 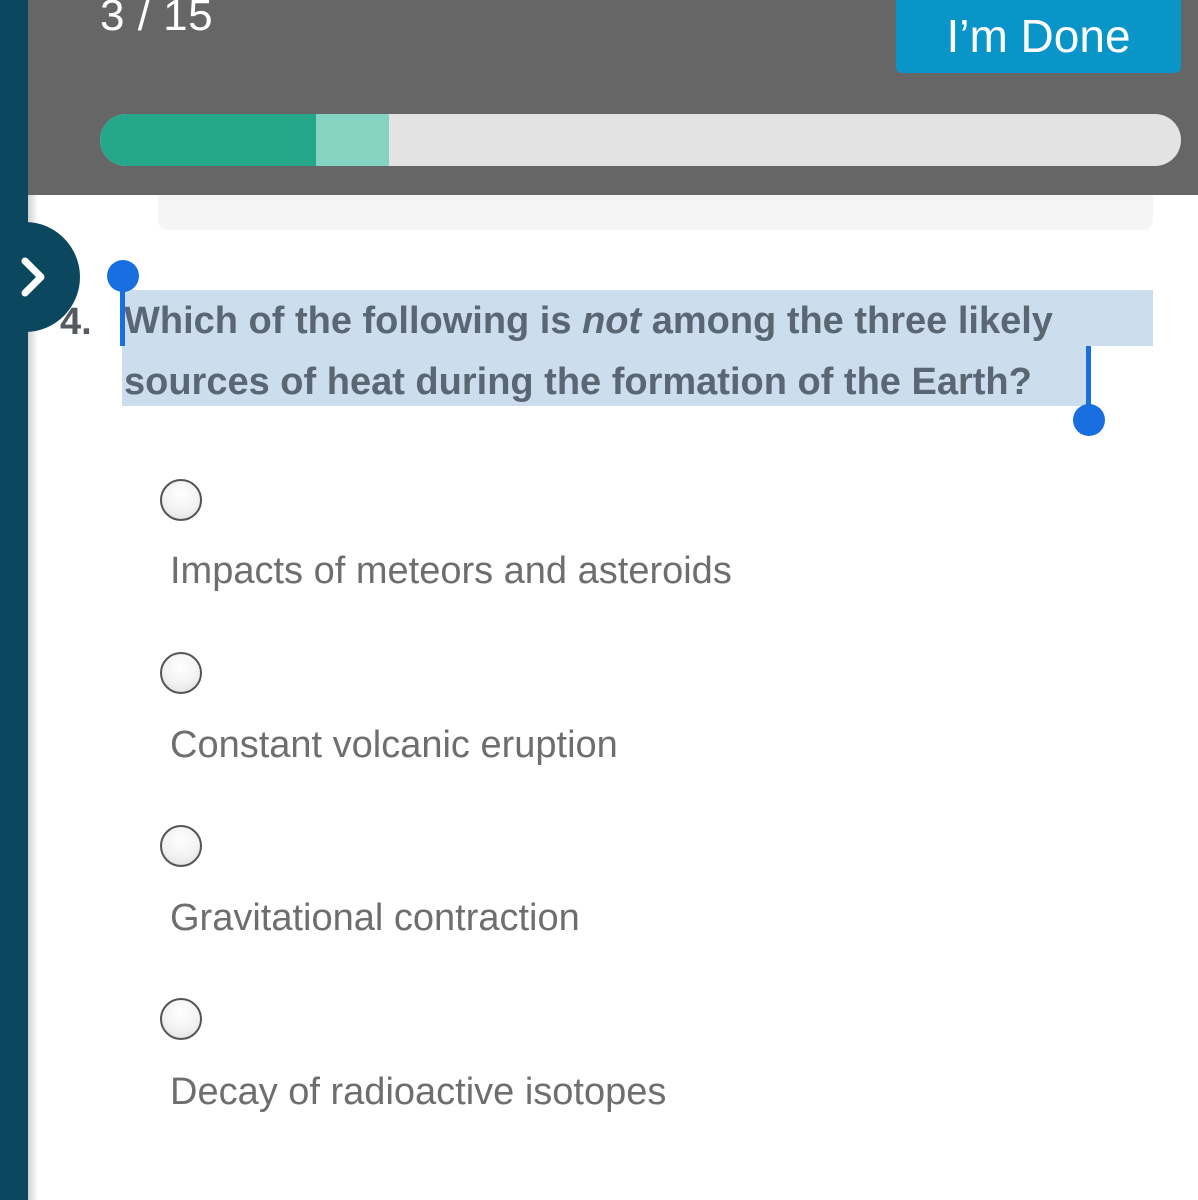 What do you see at coordinates (394, 745) in the screenshot?
I see `answer-label-2: Constant volcanic eruption` at bounding box center [394, 745].